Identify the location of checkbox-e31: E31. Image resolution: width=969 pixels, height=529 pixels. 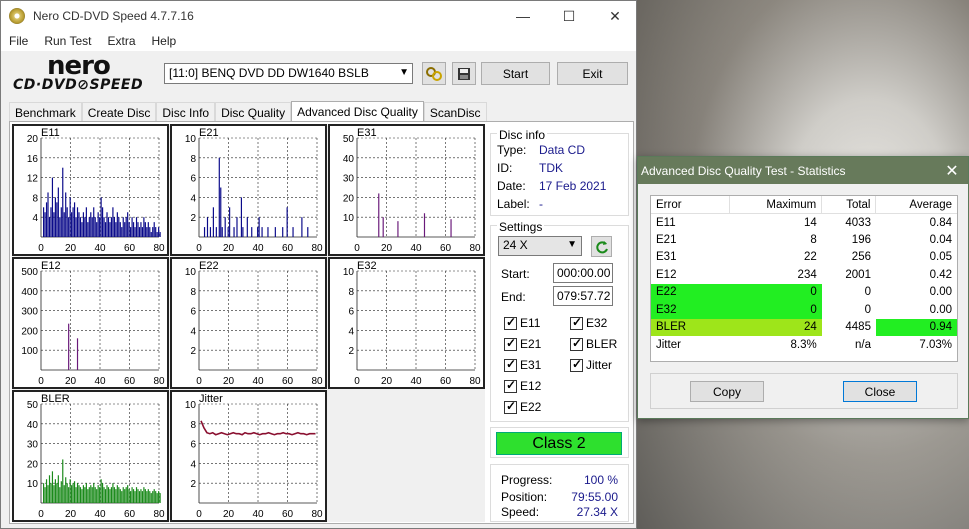
(523, 364).